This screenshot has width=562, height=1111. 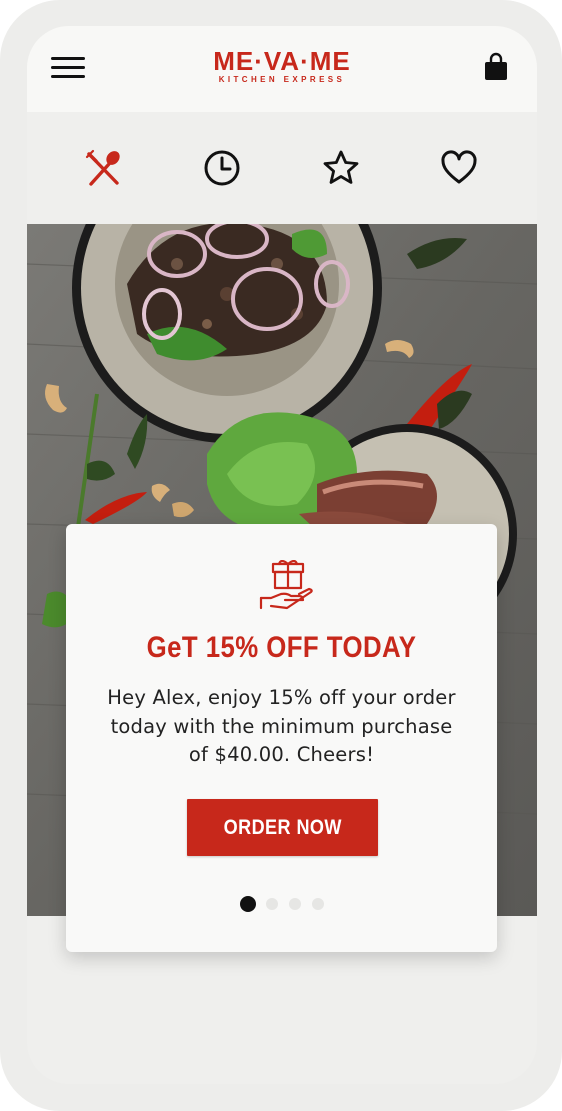 I want to click on hamburger-menu-icon, so click(x=68, y=67).